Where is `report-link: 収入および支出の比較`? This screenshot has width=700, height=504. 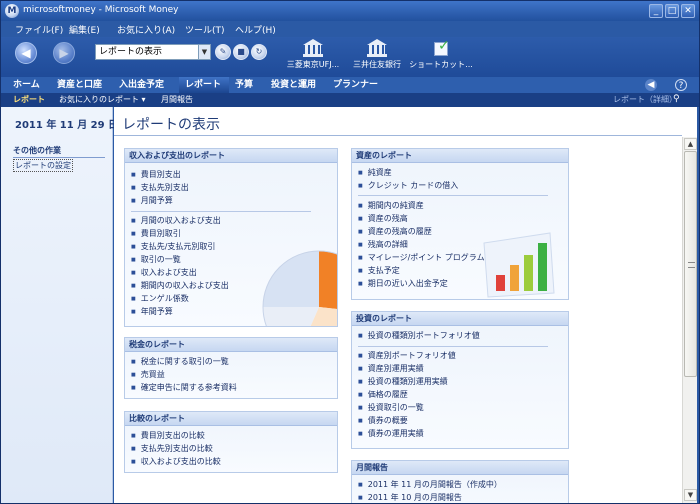 report-link: 収入および支出の比較 is located at coordinates (176, 462).